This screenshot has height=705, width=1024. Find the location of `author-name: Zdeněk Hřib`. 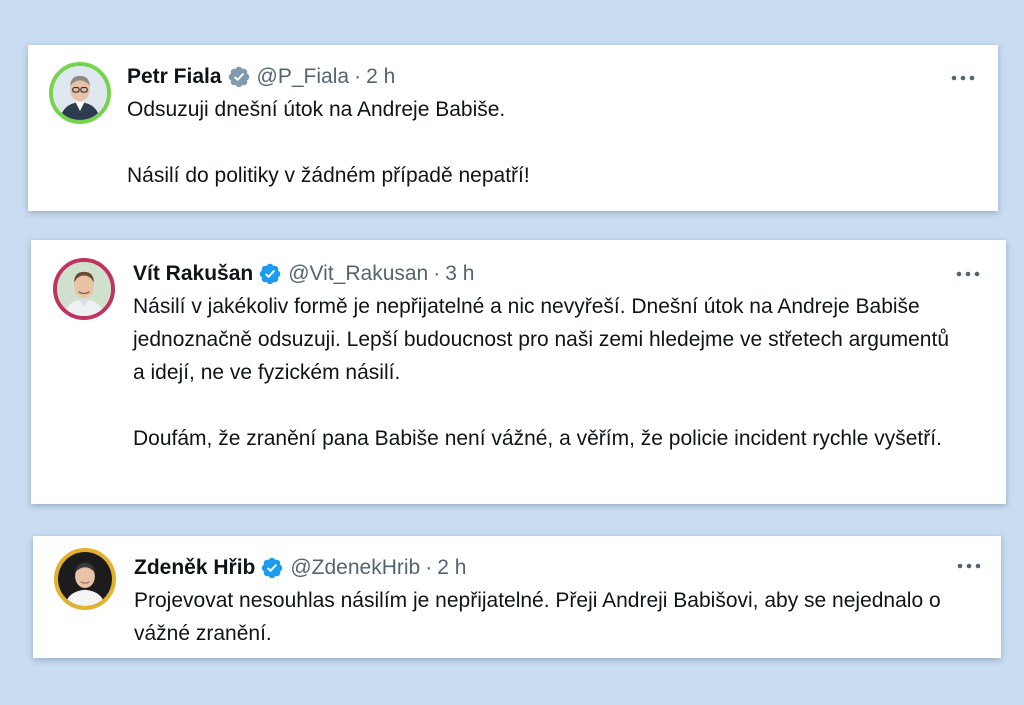

author-name: Zdeněk Hřib is located at coordinates (194, 568).